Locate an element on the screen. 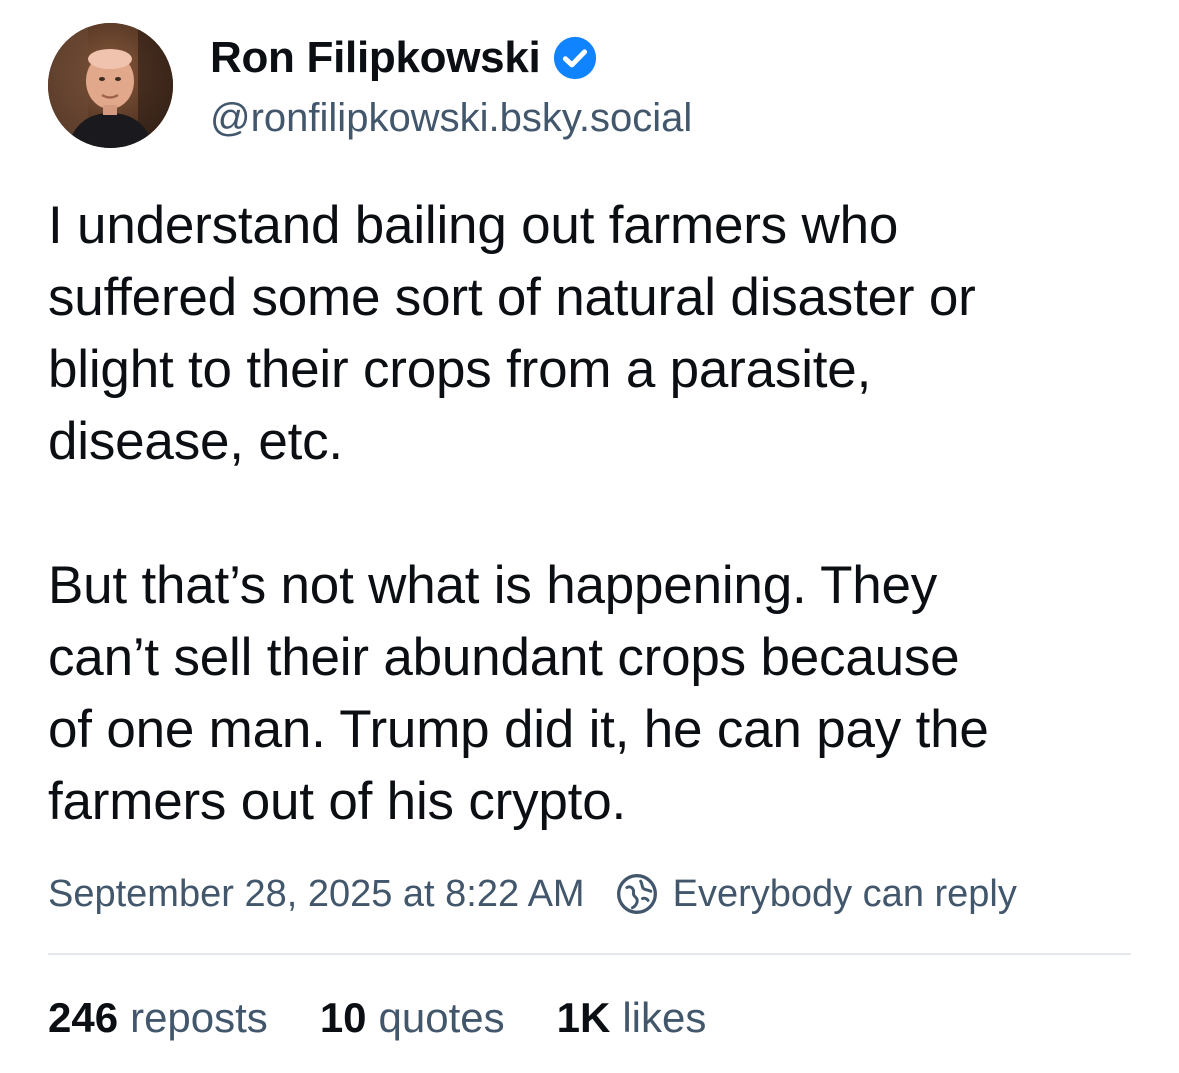 Image resolution: width=1179 pixels, height=1073 pixels. earth-reply-icon is located at coordinates (636, 894).